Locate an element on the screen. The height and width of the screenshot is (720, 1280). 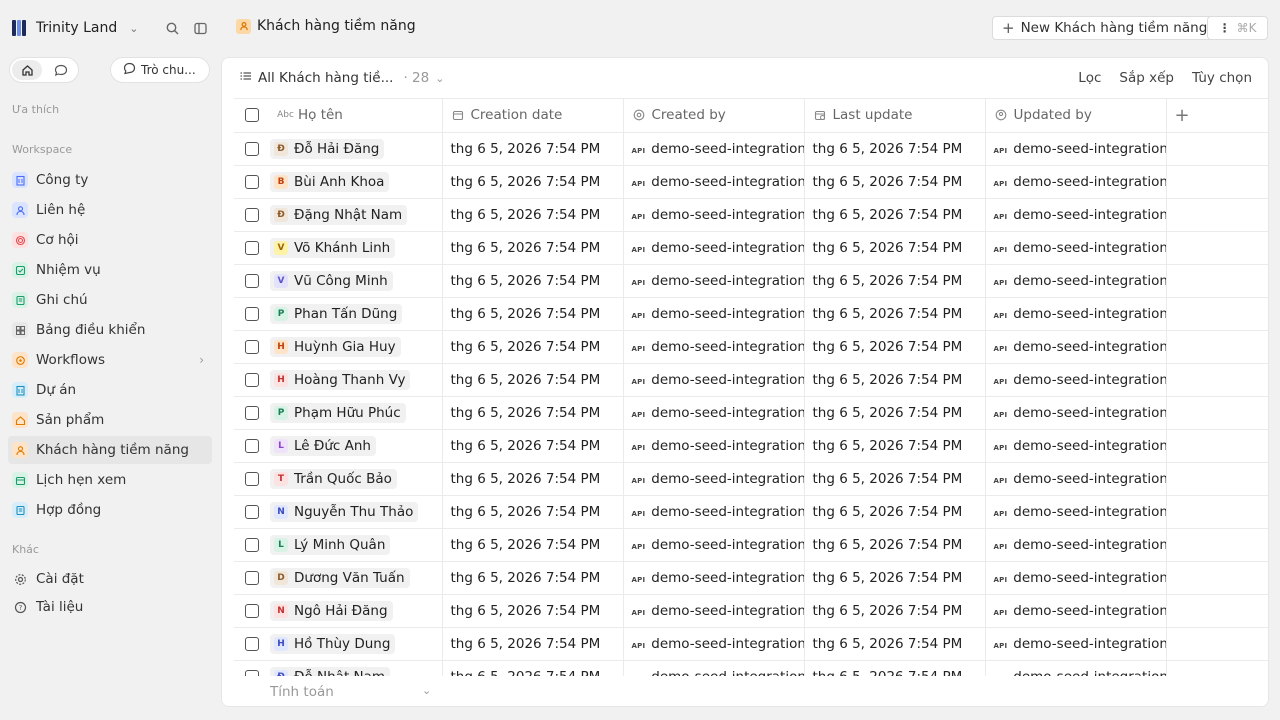
sidebar-item-du-an: Dự án is located at coordinates (110, 390).